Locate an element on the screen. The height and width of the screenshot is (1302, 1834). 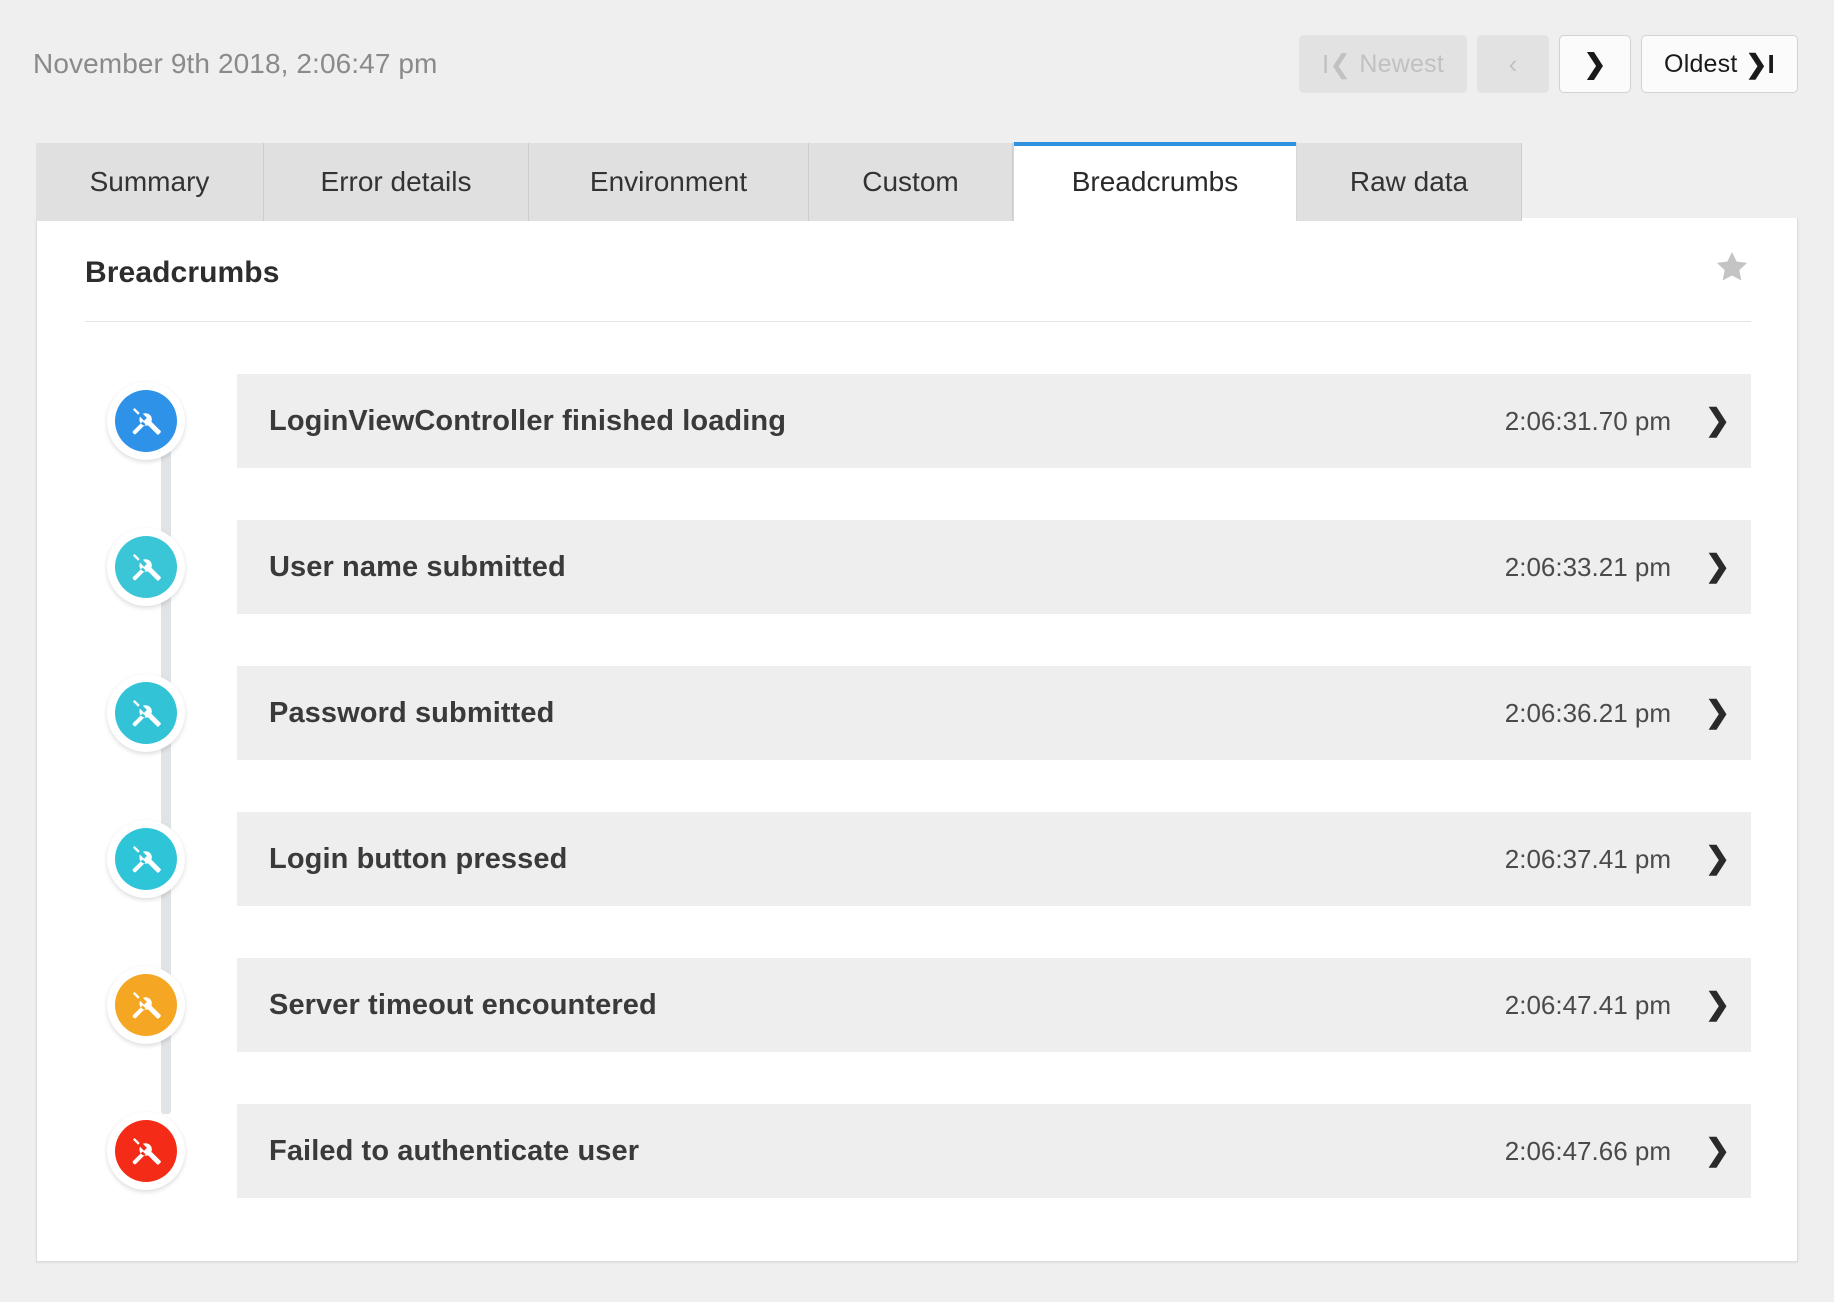
breadcrumb-time: 2:06:47.41 pm is located at coordinates (1587, 1004).